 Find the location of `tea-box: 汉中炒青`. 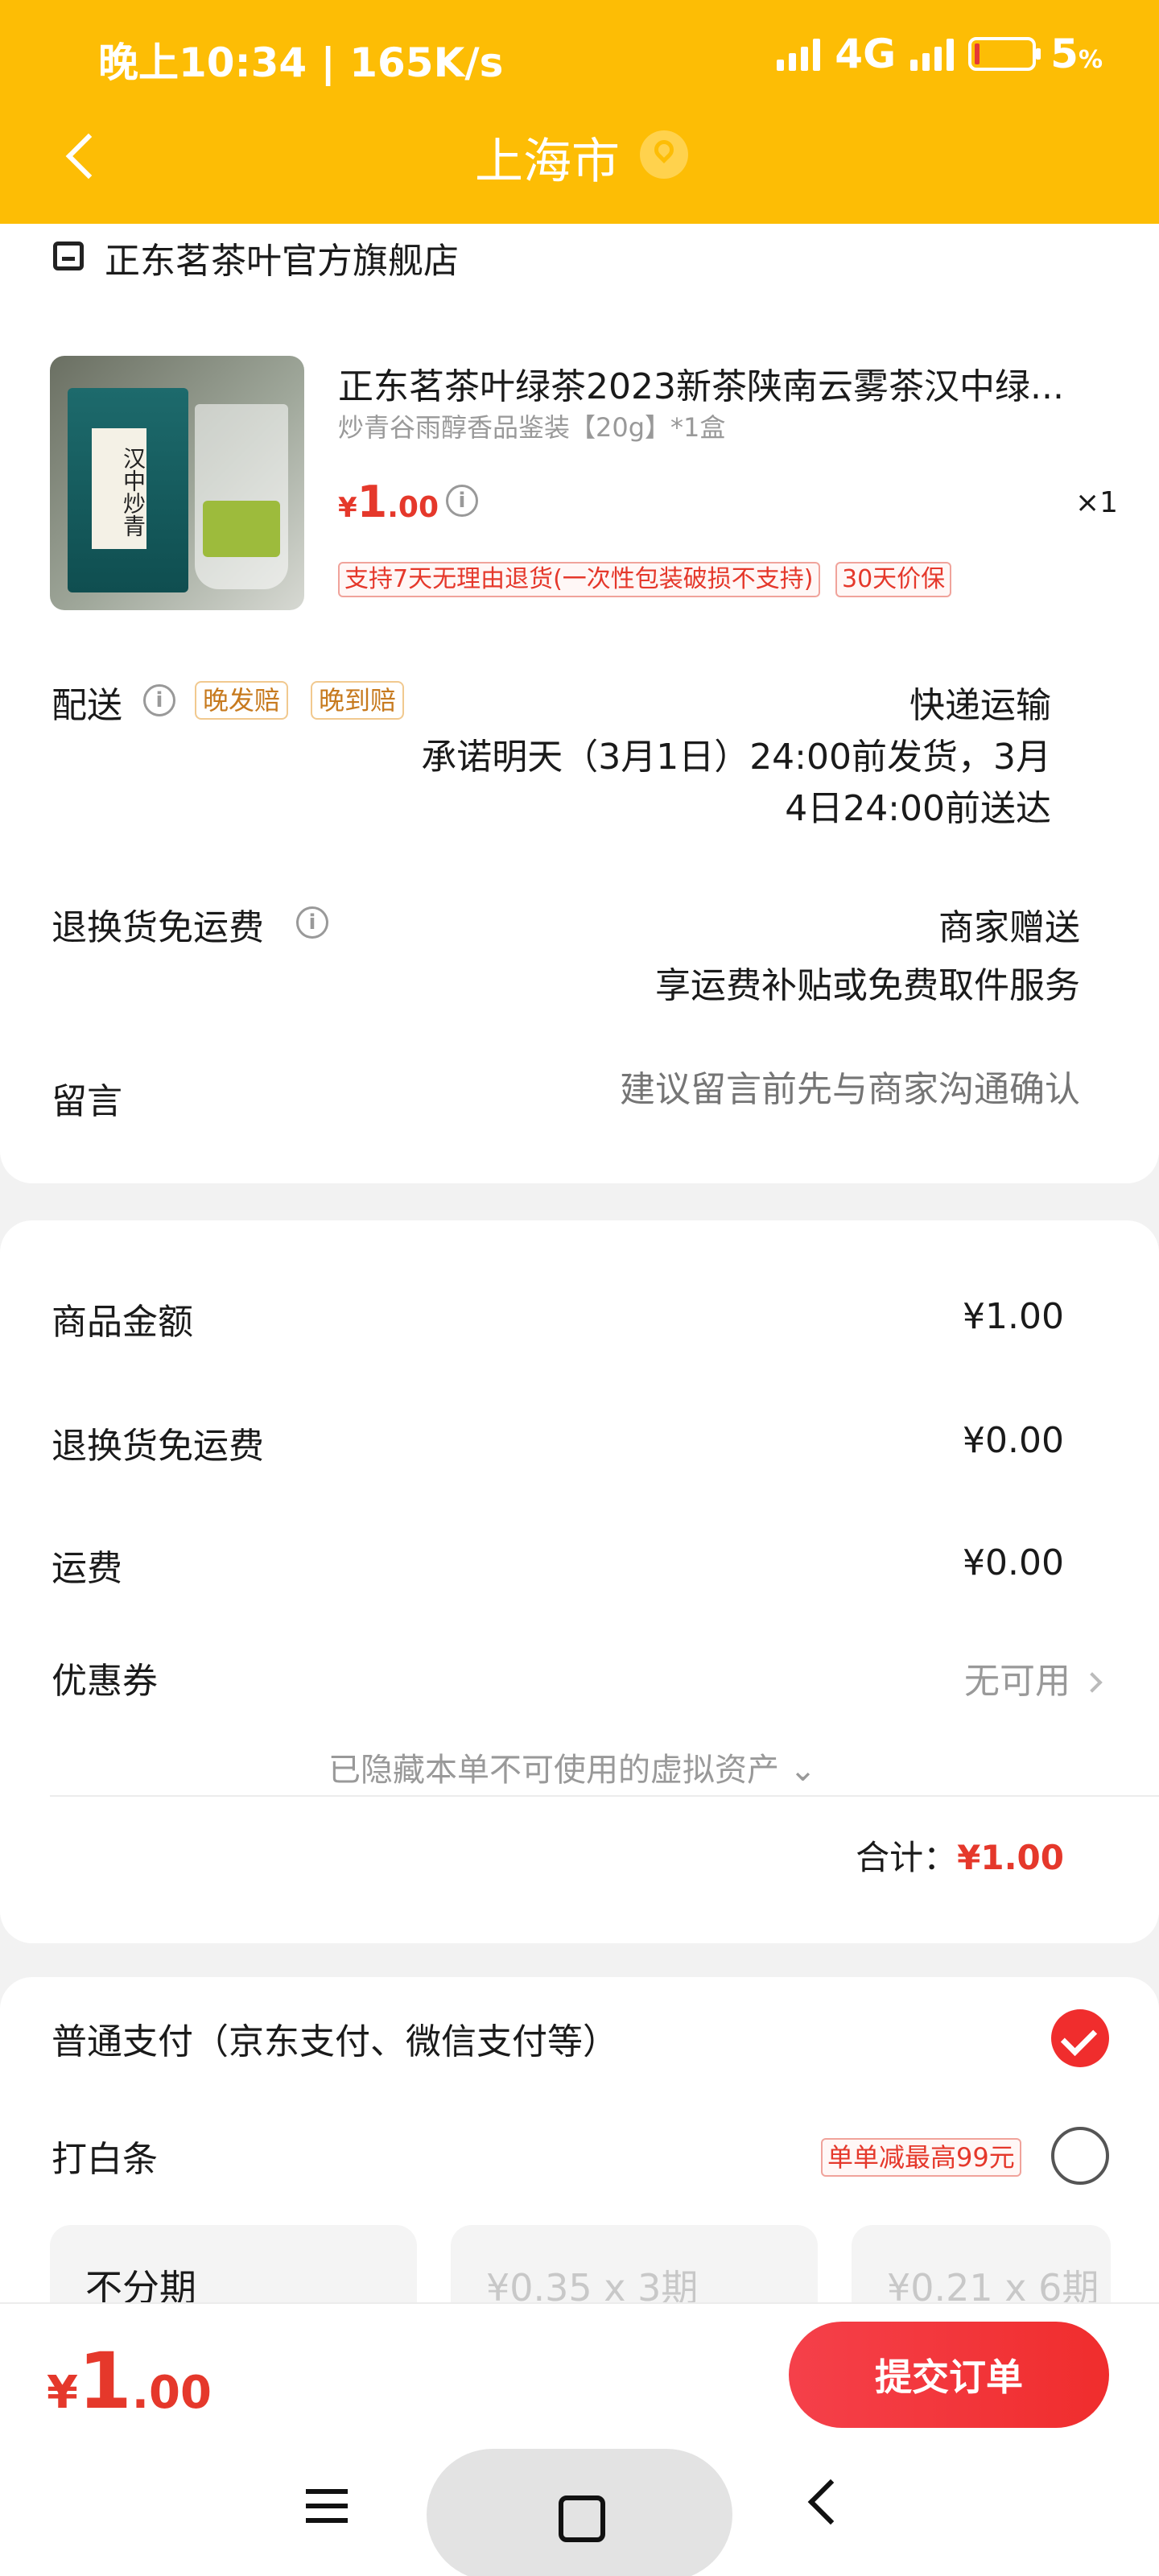

tea-box: 汉中炒青 is located at coordinates (128, 490).